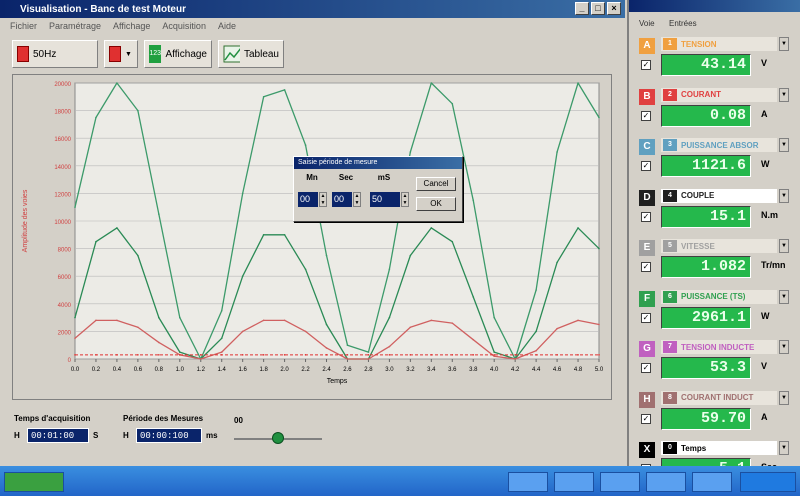 The height and width of the screenshot is (496, 800). Describe the element at coordinates (405, 199) in the screenshot. I see `milliseconds-spinner: ▲ ▼` at that location.